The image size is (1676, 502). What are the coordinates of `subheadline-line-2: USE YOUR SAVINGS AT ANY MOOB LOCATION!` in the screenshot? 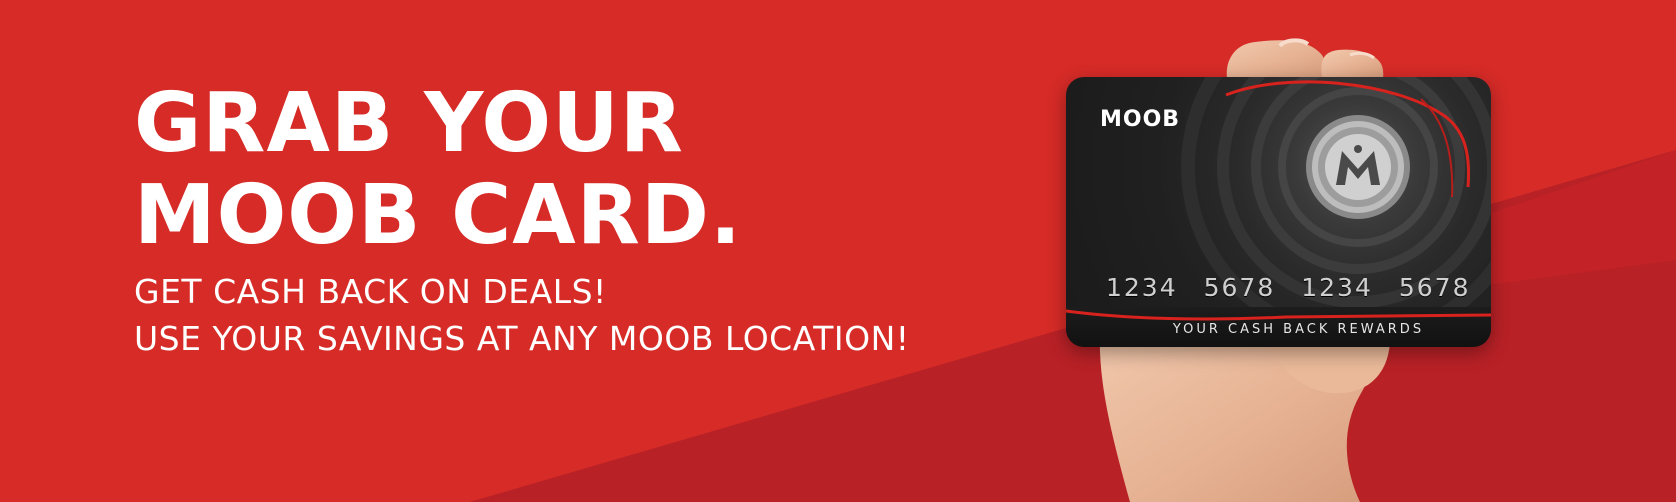 It's located at (522, 338).